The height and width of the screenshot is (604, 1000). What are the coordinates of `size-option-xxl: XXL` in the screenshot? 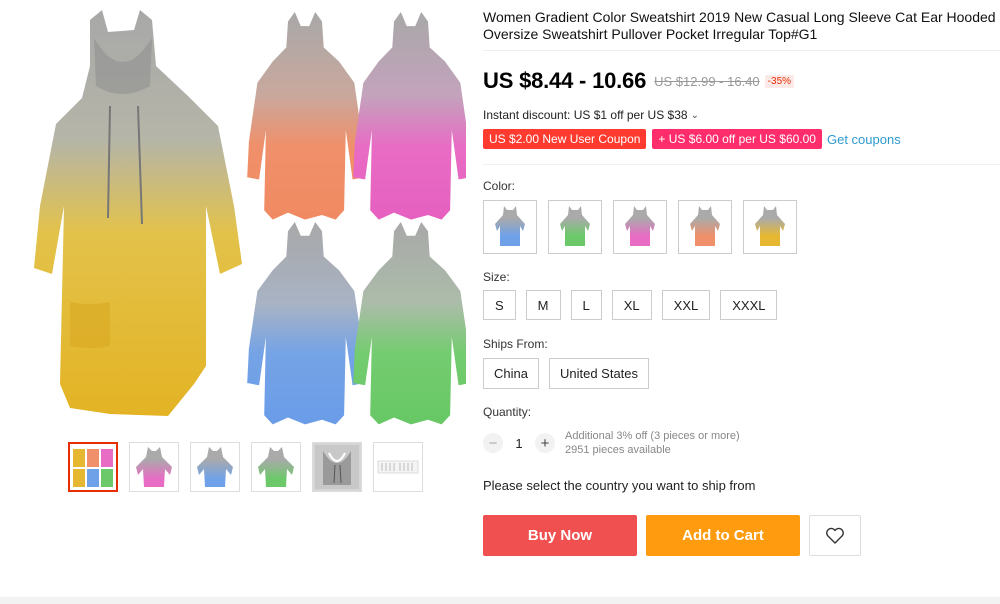 It's located at (686, 305).